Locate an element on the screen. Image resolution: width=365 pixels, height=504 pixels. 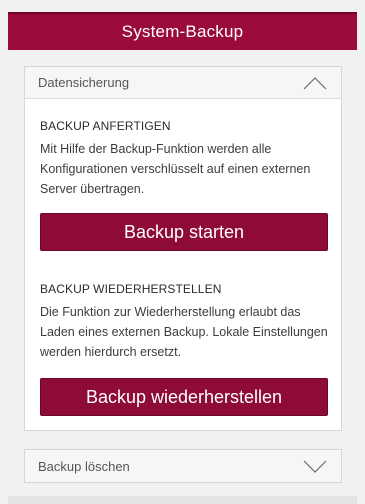
chevron-down-icon is located at coordinates (315, 466).